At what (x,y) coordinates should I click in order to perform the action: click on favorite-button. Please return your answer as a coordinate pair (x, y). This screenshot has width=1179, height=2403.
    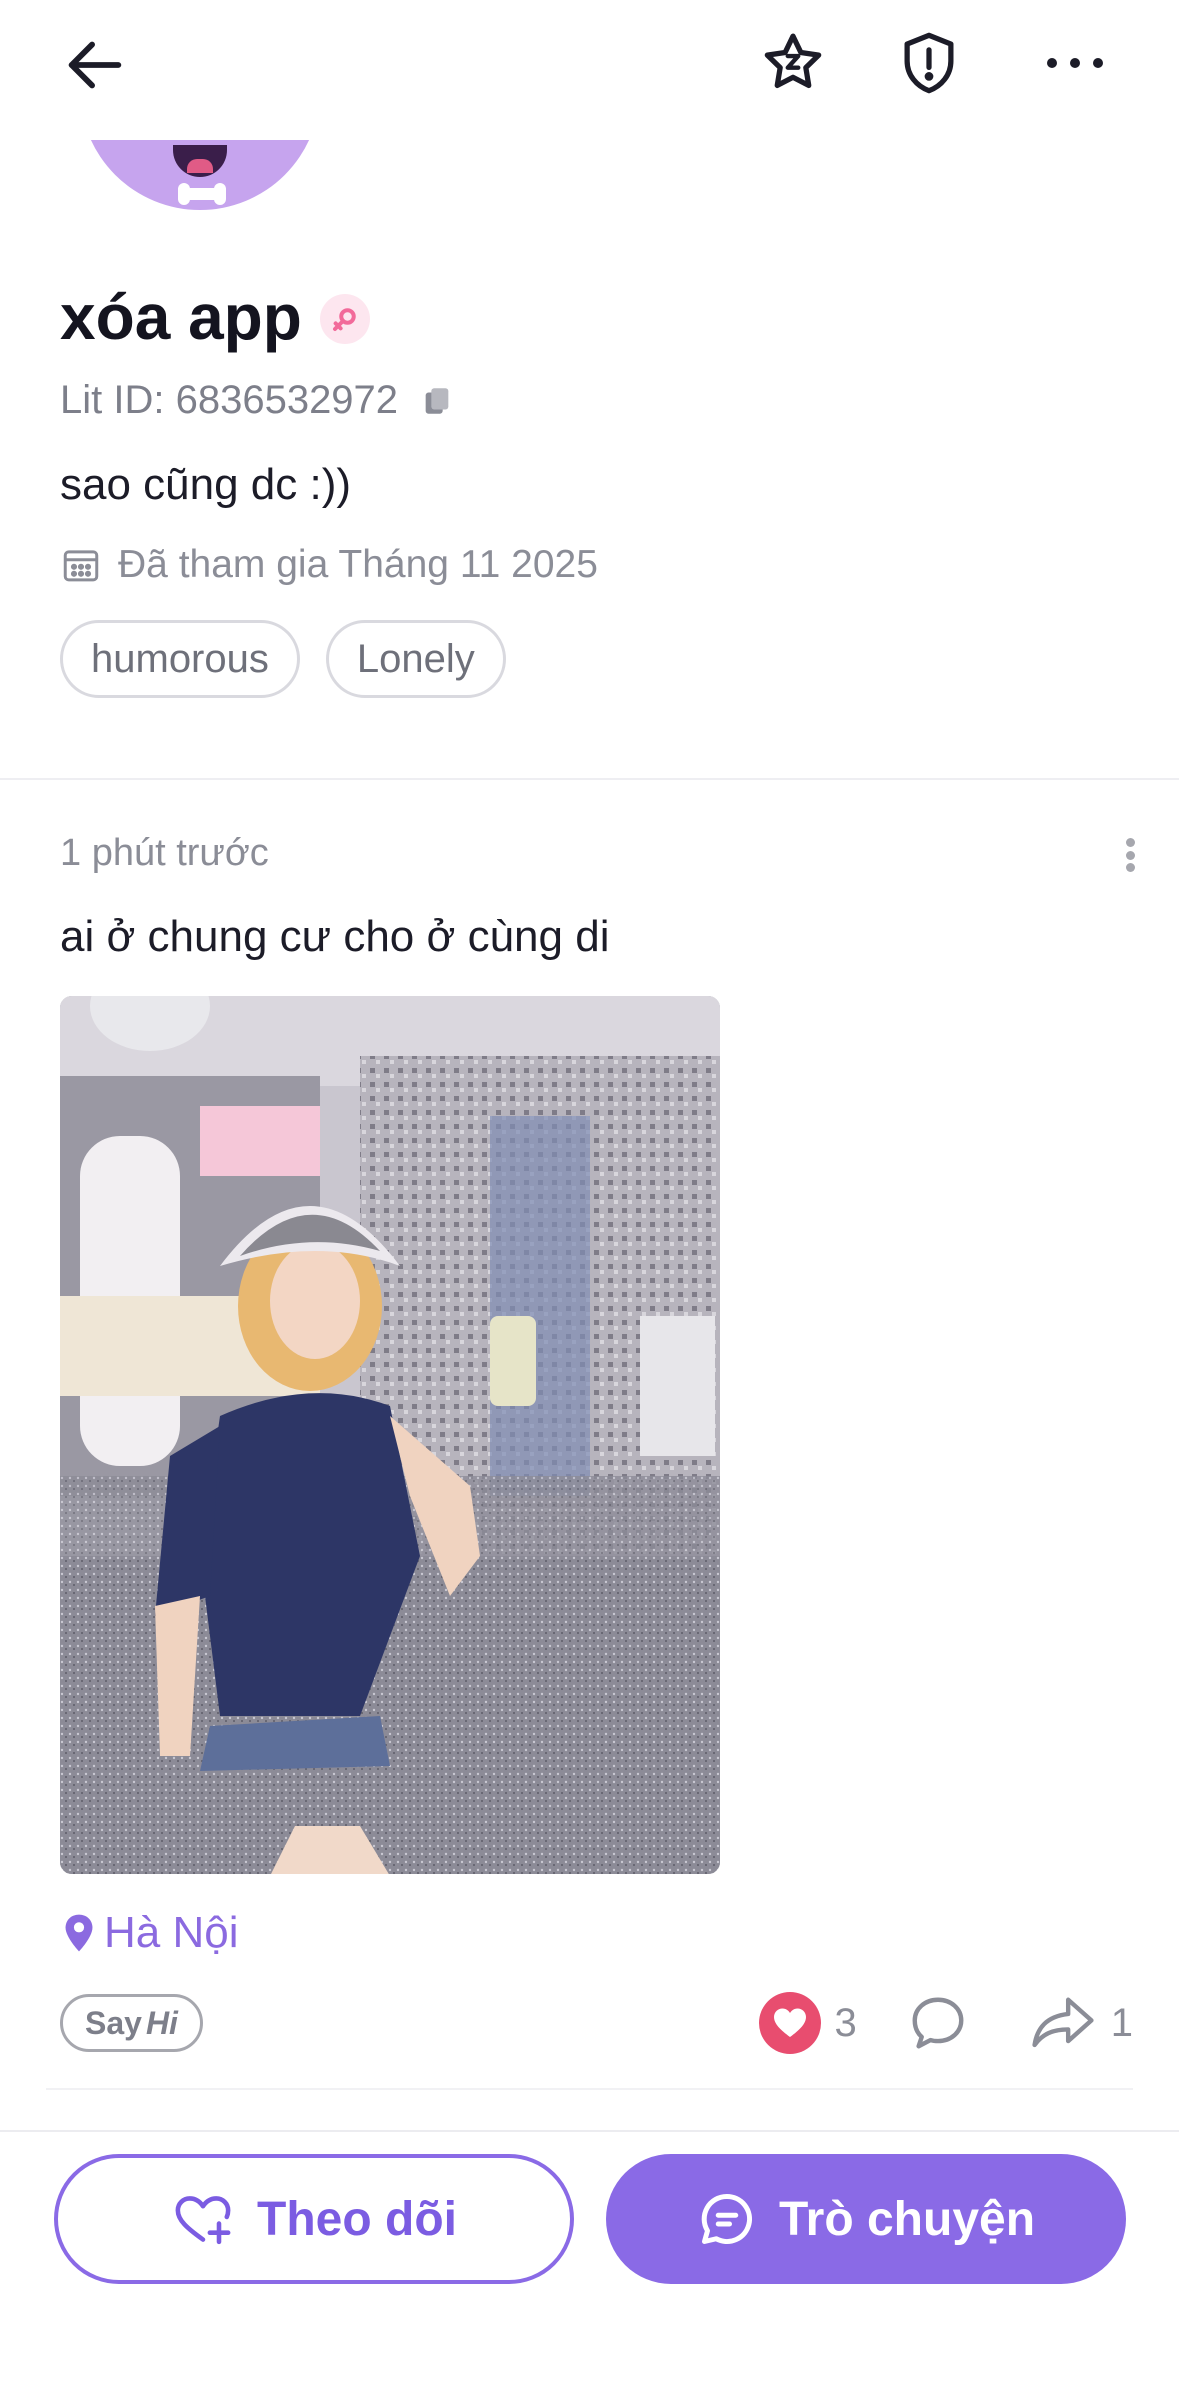
    Looking at the image, I should click on (793, 63).